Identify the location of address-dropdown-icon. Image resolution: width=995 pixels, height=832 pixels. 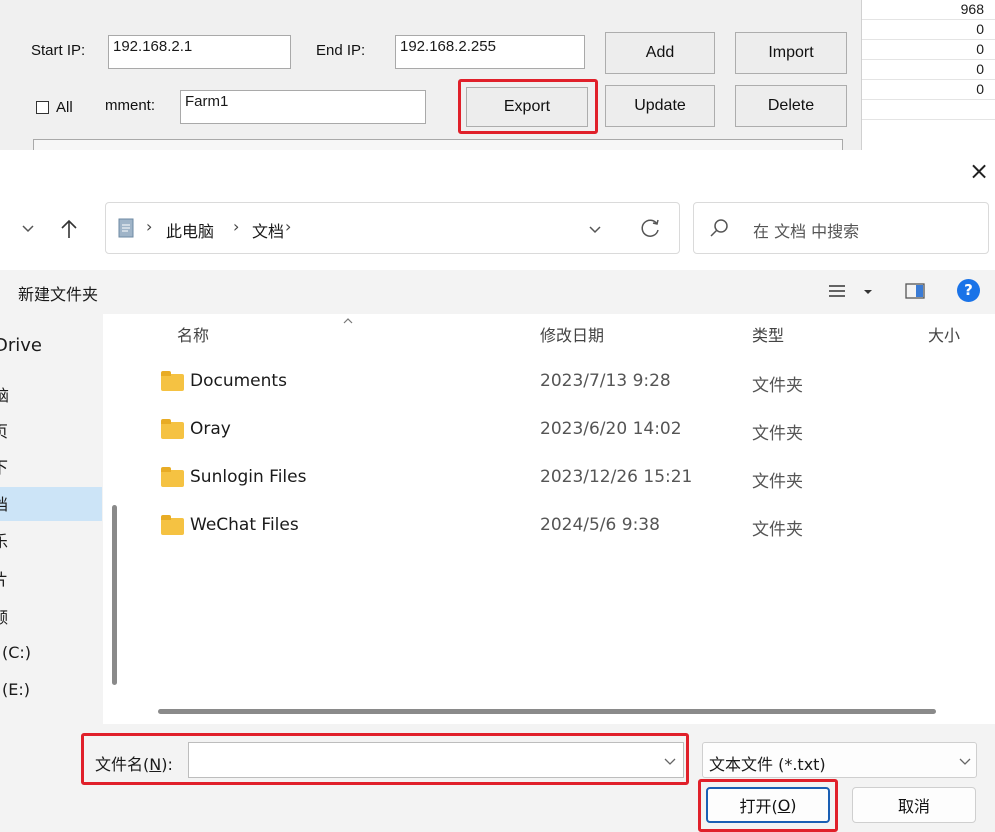
(595, 229).